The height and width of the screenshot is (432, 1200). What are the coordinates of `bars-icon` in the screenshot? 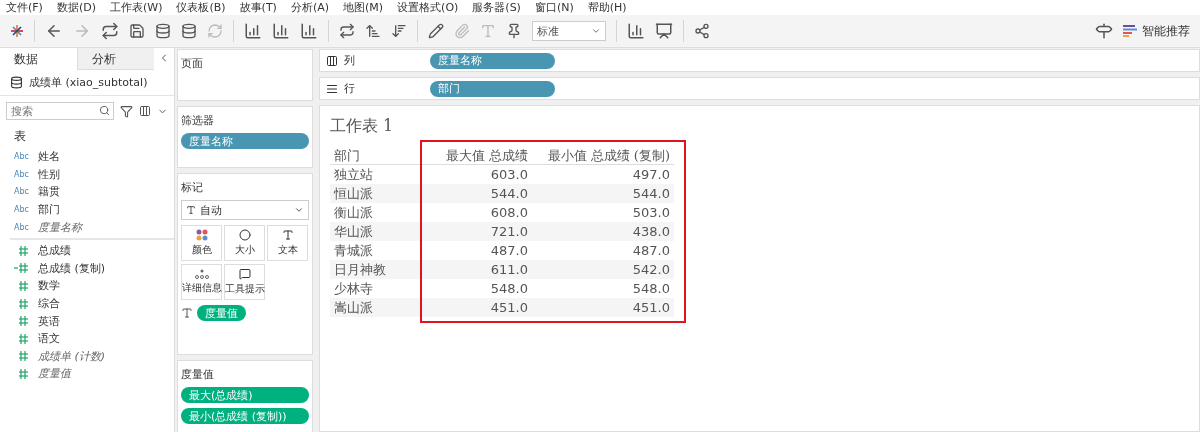 It's located at (1130, 31).